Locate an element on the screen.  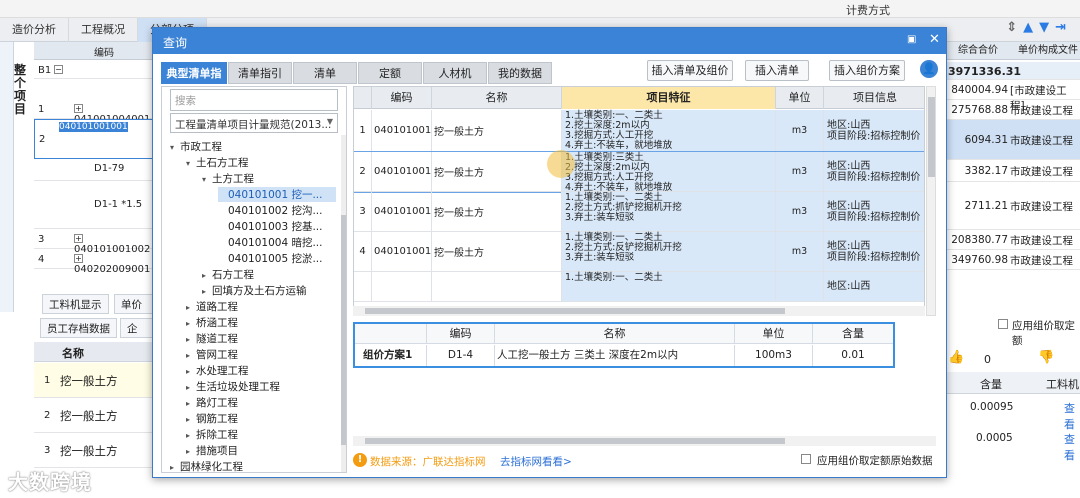
table-row: B1 − is located at coordinates (94, 70).